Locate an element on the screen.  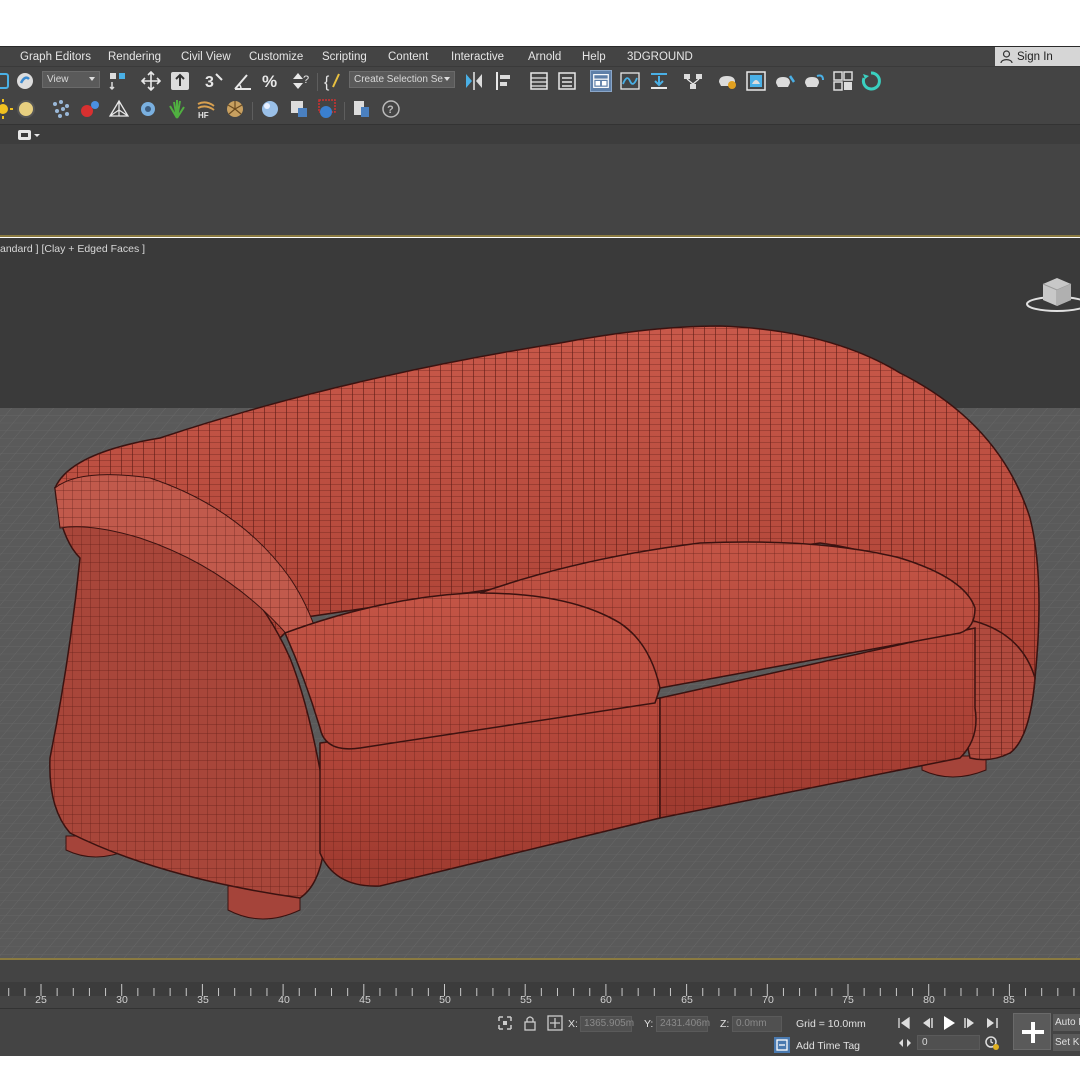
menu-content: Content is located at coordinates (408, 57).